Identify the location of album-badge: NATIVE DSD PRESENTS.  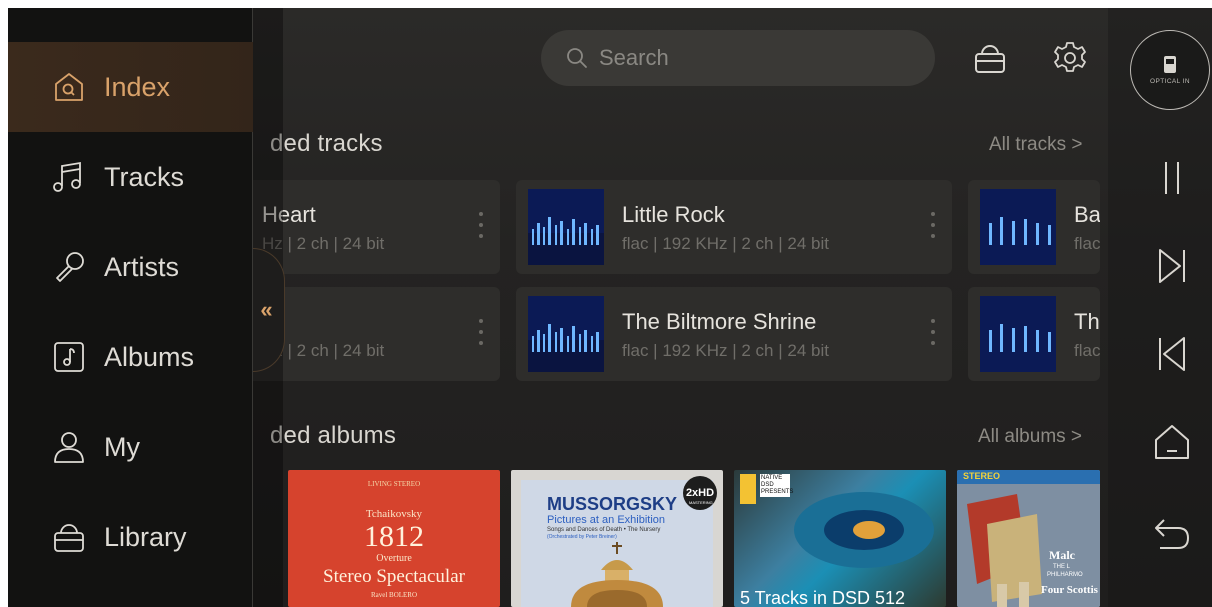
(777, 485).